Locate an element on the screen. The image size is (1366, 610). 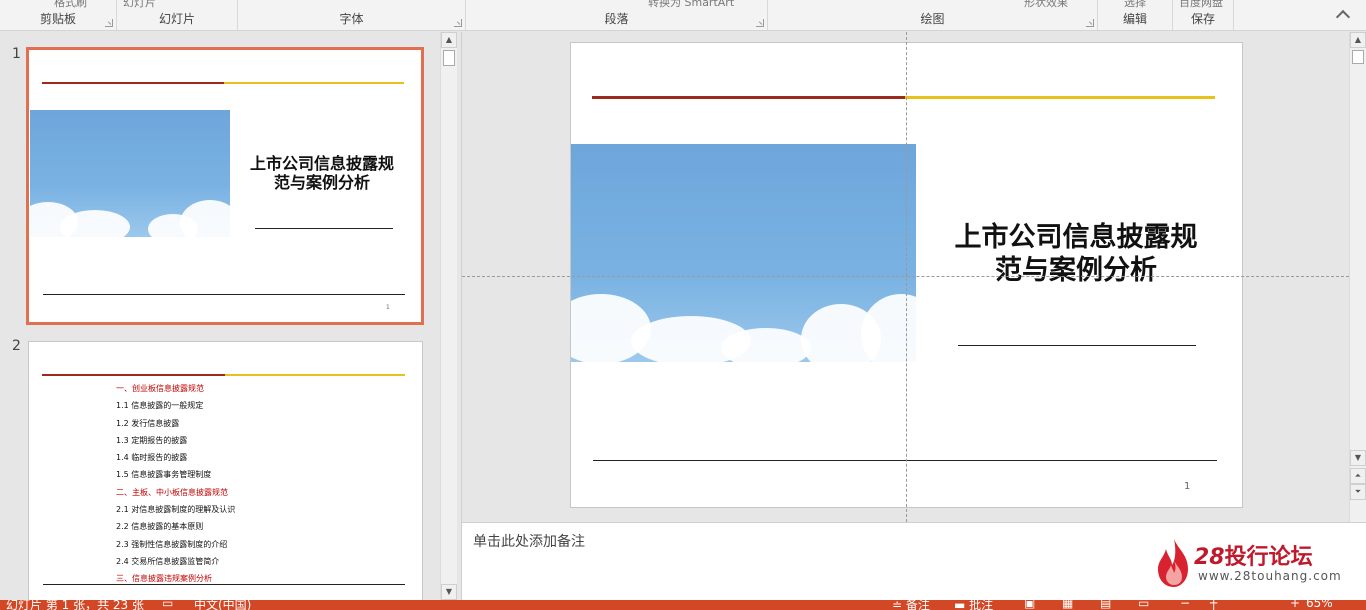
watermark-logo: 28投行论坛 www.28touhang.com is located at coordinates (1249, 563).